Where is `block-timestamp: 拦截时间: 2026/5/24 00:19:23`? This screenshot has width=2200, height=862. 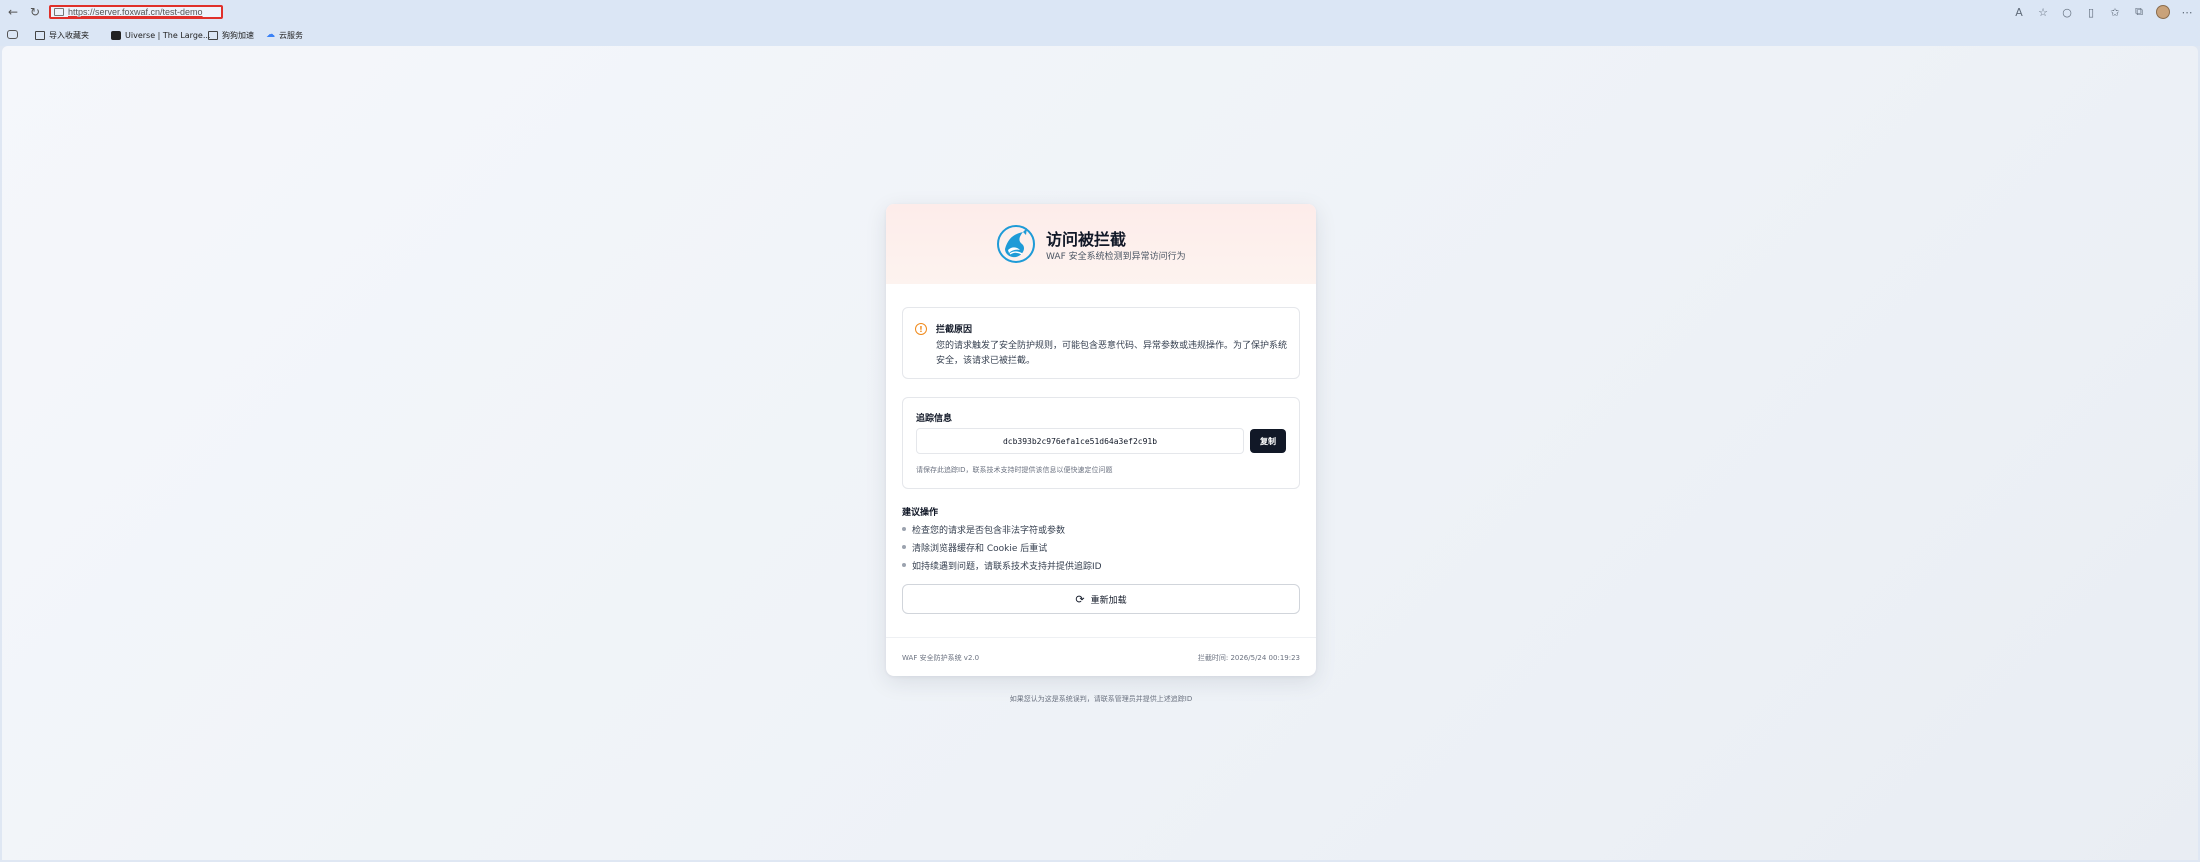
block-timestamp: 拦截时间: 2026/5/24 00:19:23 is located at coordinates (1248, 658).